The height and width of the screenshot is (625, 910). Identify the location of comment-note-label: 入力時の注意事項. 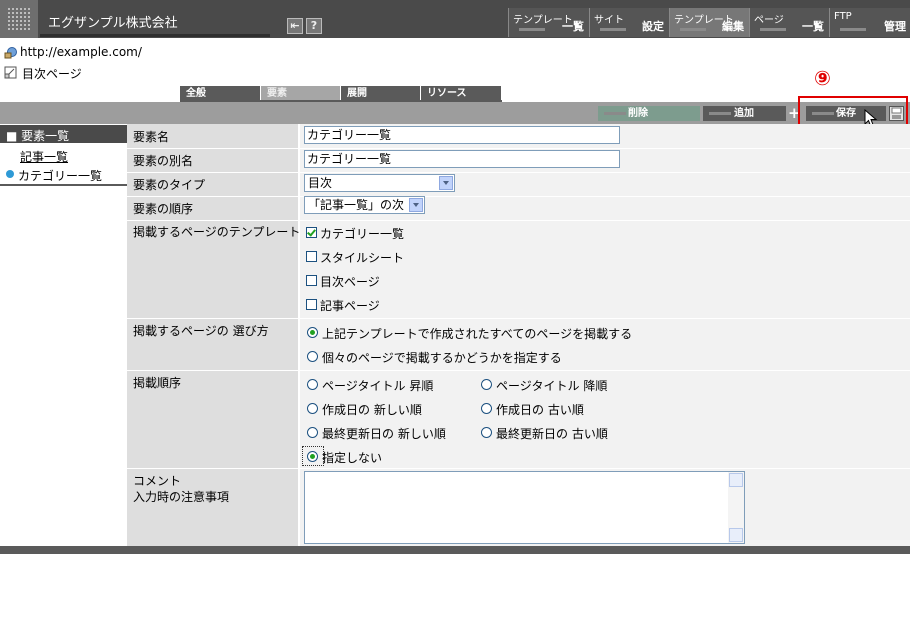
(181, 497).